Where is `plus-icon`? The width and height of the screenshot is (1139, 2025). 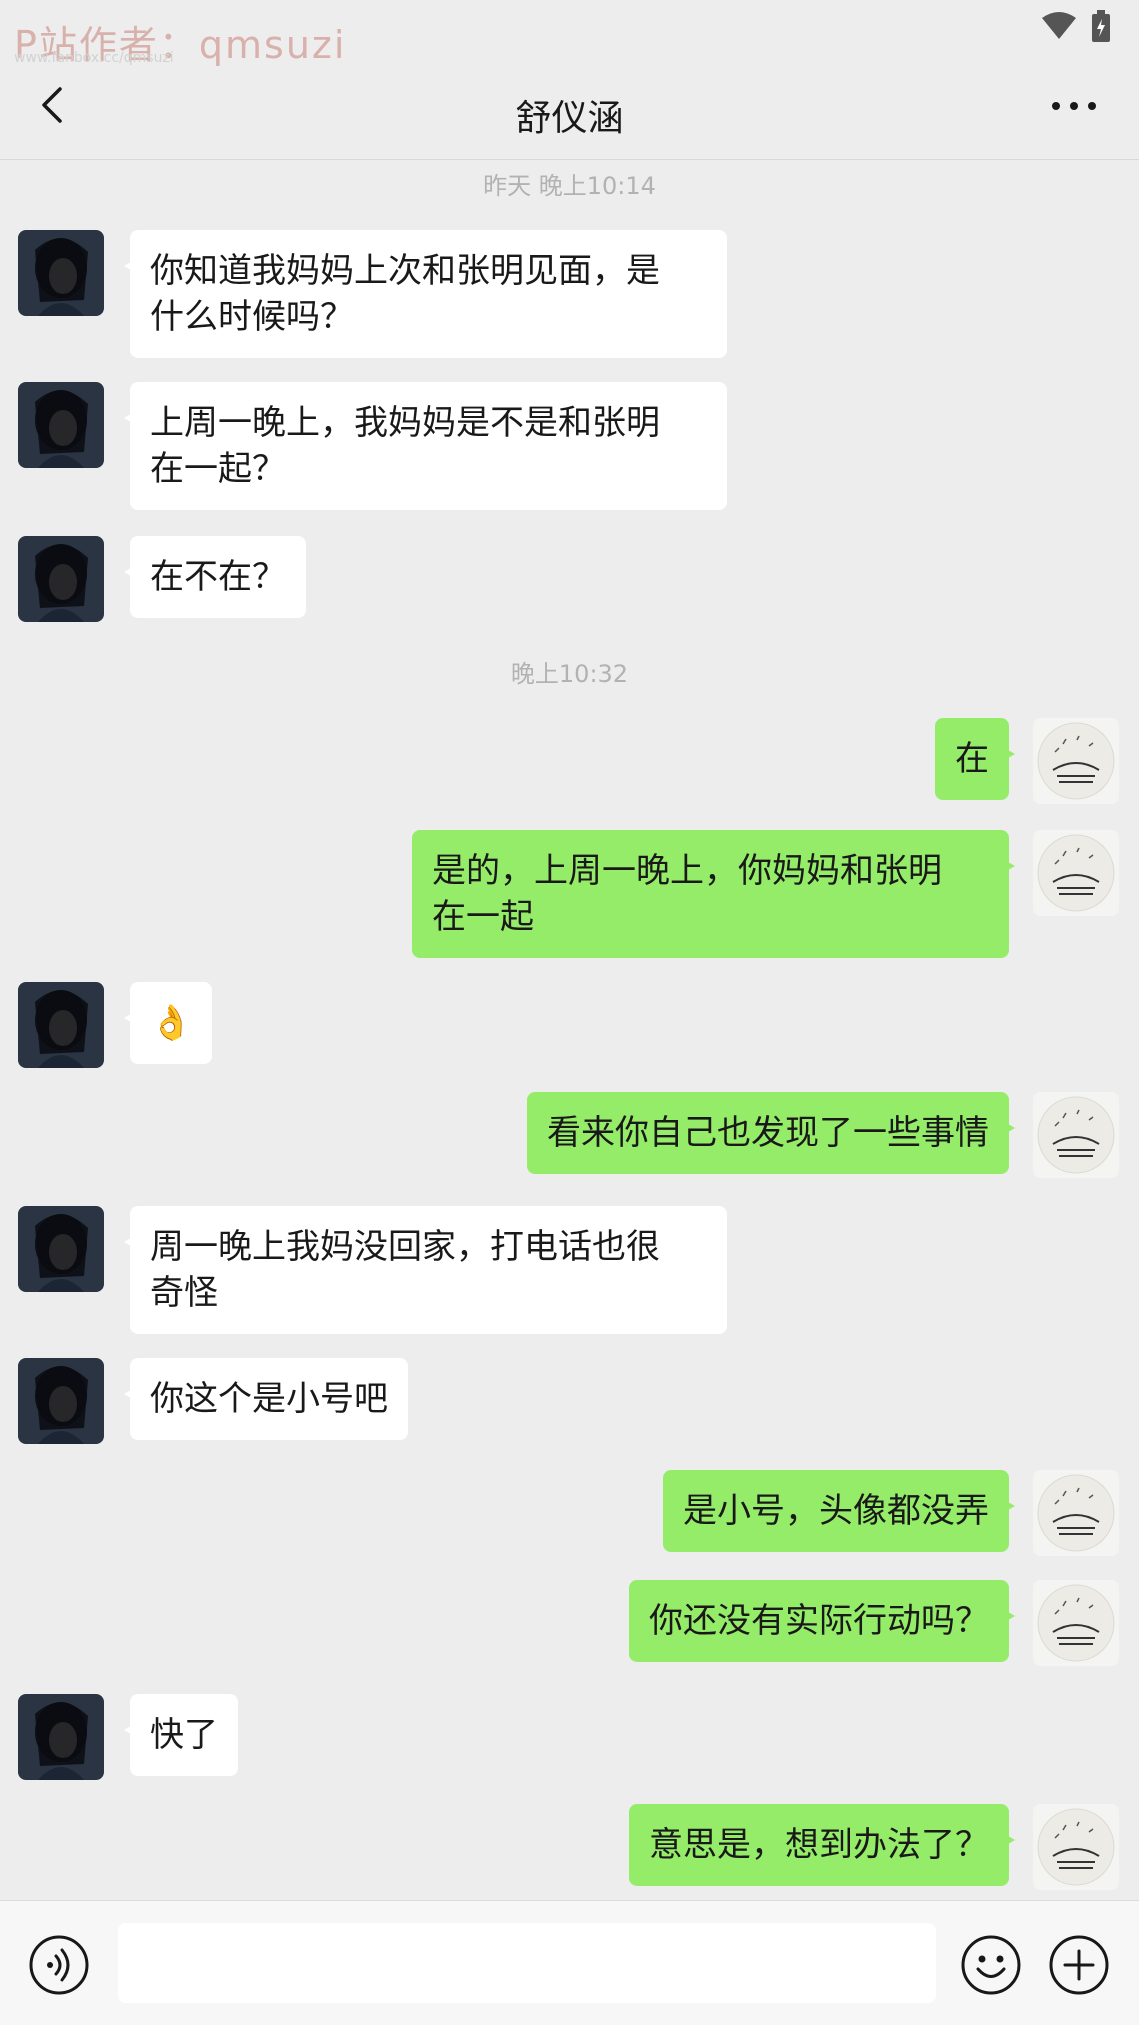 plus-icon is located at coordinates (1079, 1965).